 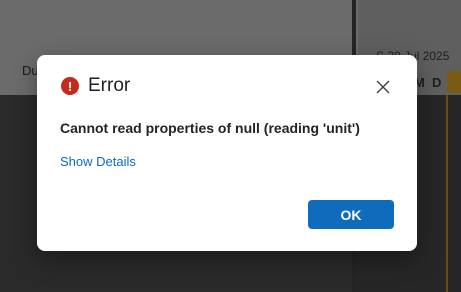 I want to click on close-button, so click(x=383, y=87).